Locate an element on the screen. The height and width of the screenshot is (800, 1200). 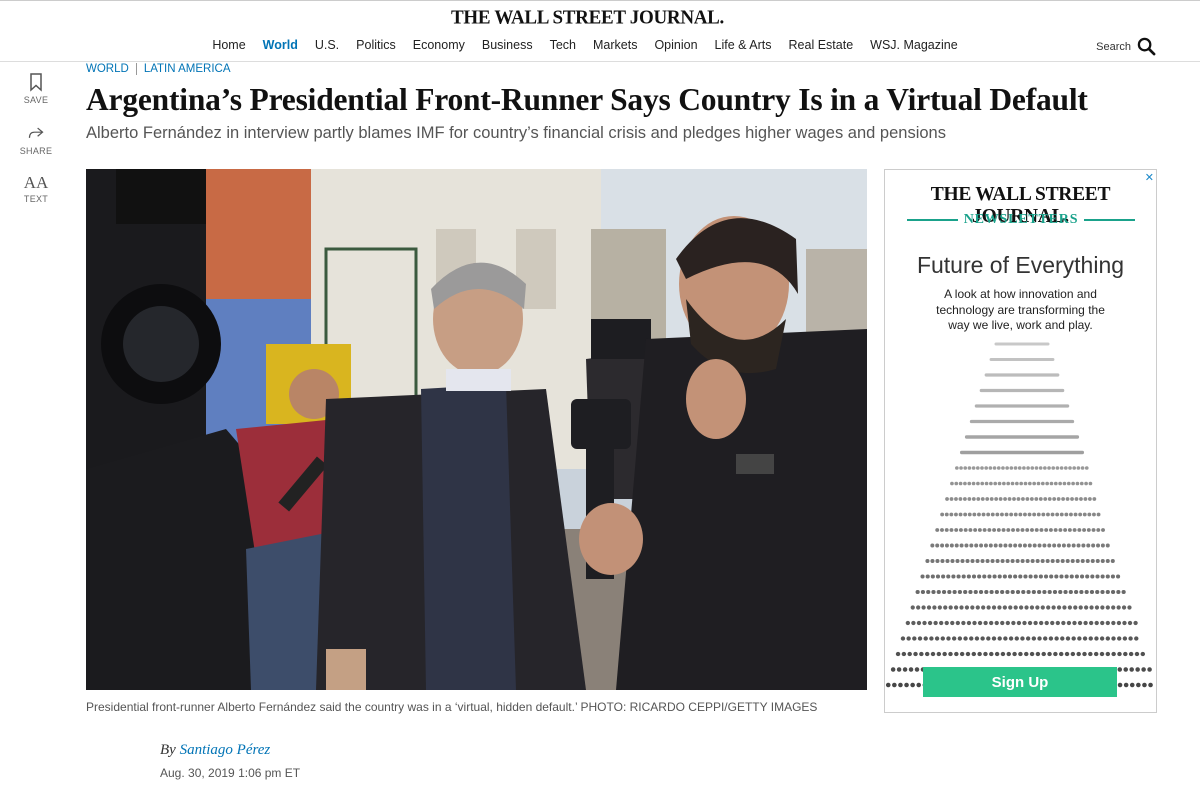
breadcrumb-divider is located at coordinates (136, 69).